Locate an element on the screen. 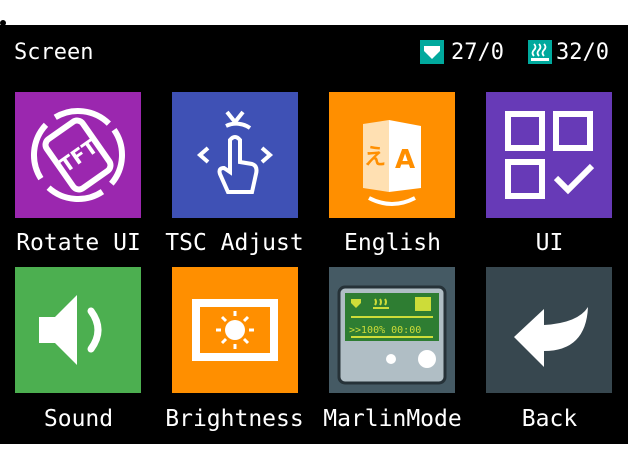  brightness-icon is located at coordinates (235, 330).